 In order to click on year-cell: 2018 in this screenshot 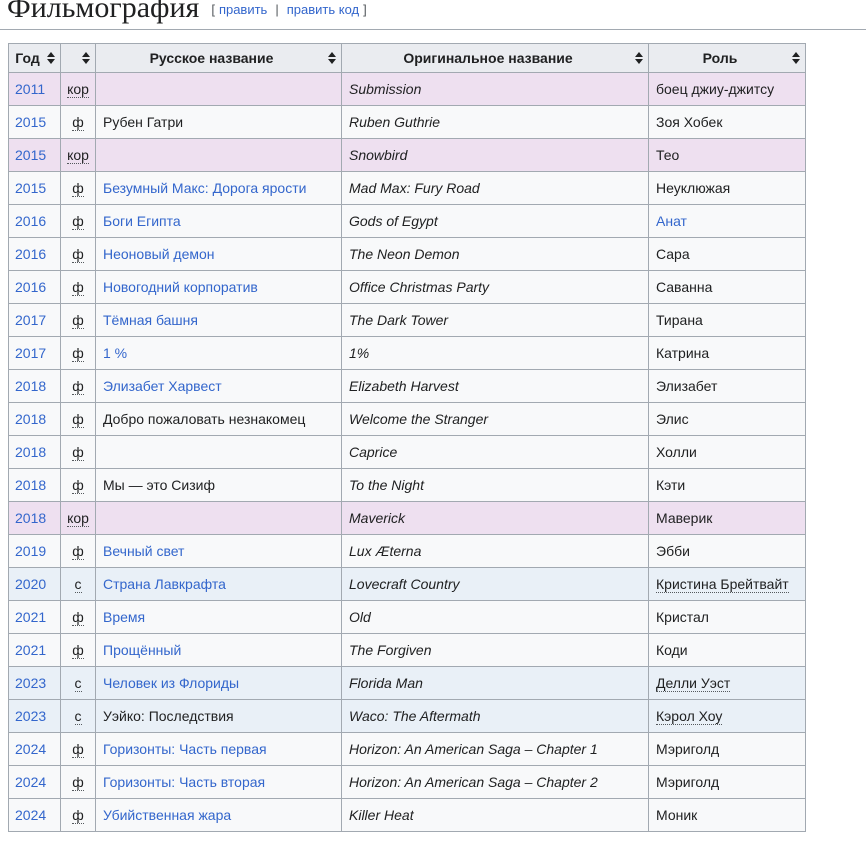, I will do `click(34, 452)`.